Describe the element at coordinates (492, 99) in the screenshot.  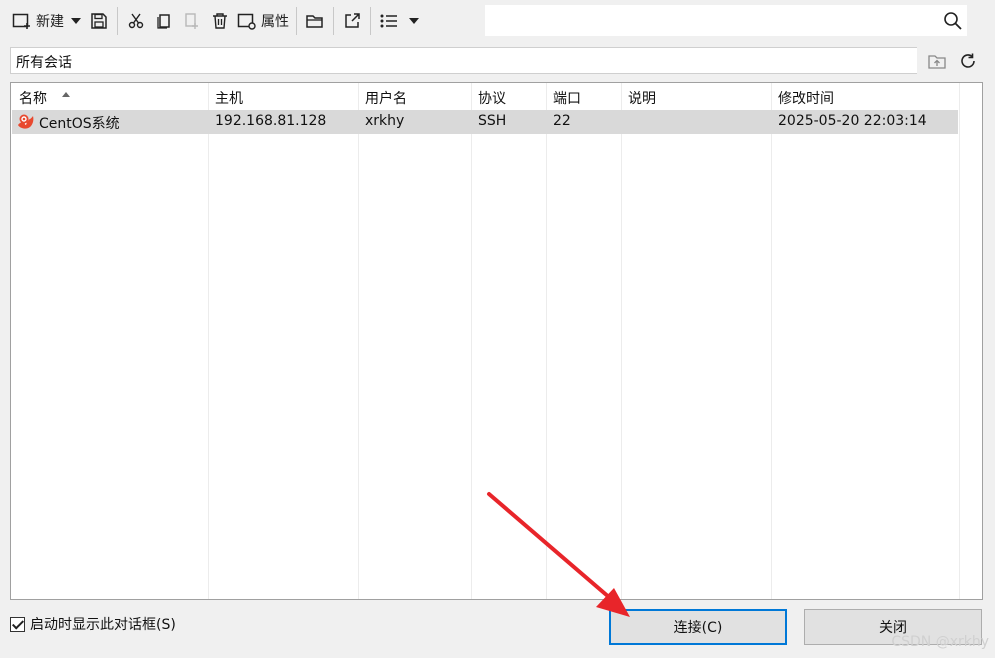
I see `column-header-label: 协议` at that location.